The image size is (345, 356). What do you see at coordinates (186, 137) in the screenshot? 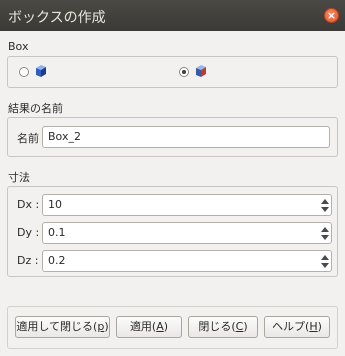
I see `name-input: Box_2` at bounding box center [186, 137].